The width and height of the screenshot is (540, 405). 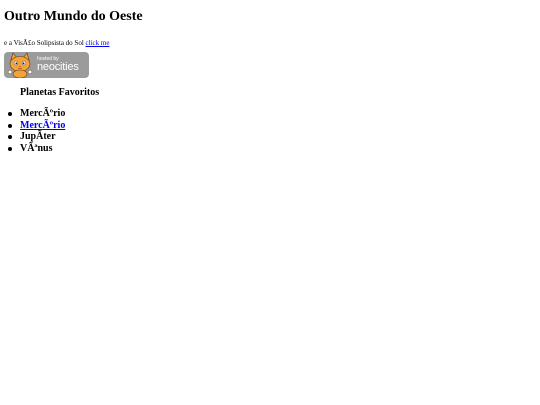 I want to click on list-item: VÃªnus, so click(x=270, y=149).